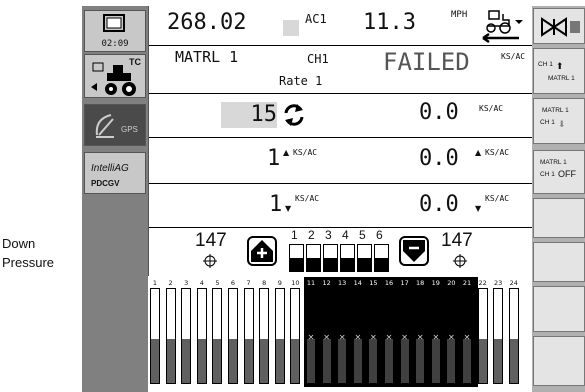 The image size is (585, 392). Describe the element at coordinates (414, 251) in the screenshot. I see `pressure-decrease-button` at that location.